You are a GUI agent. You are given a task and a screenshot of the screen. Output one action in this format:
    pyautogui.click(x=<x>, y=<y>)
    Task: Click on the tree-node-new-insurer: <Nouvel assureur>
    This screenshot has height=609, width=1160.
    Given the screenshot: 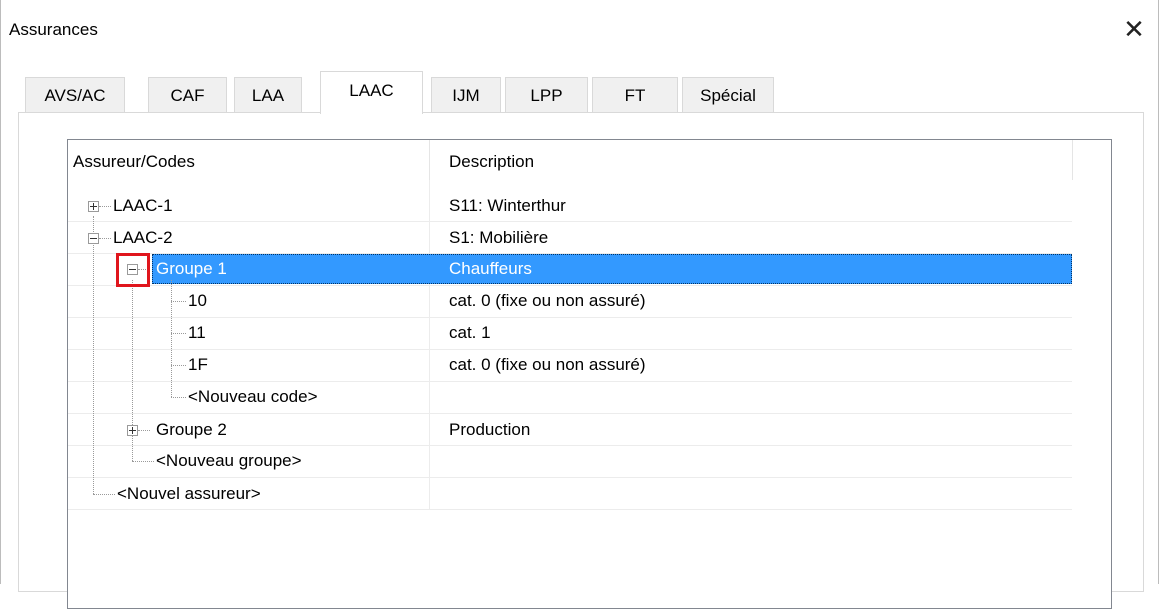 What is the action you would take?
    pyautogui.click(x=189, y=494)
    